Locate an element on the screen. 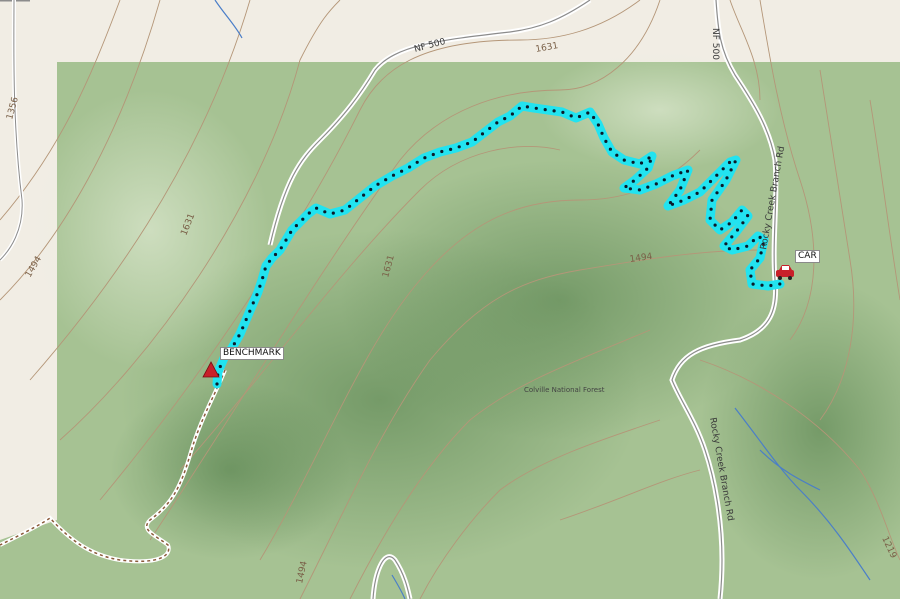 Image resolution: width=900 pixels, height=599 pixels. waypoint-label-car: CAR is located at coordinates (807, 256).